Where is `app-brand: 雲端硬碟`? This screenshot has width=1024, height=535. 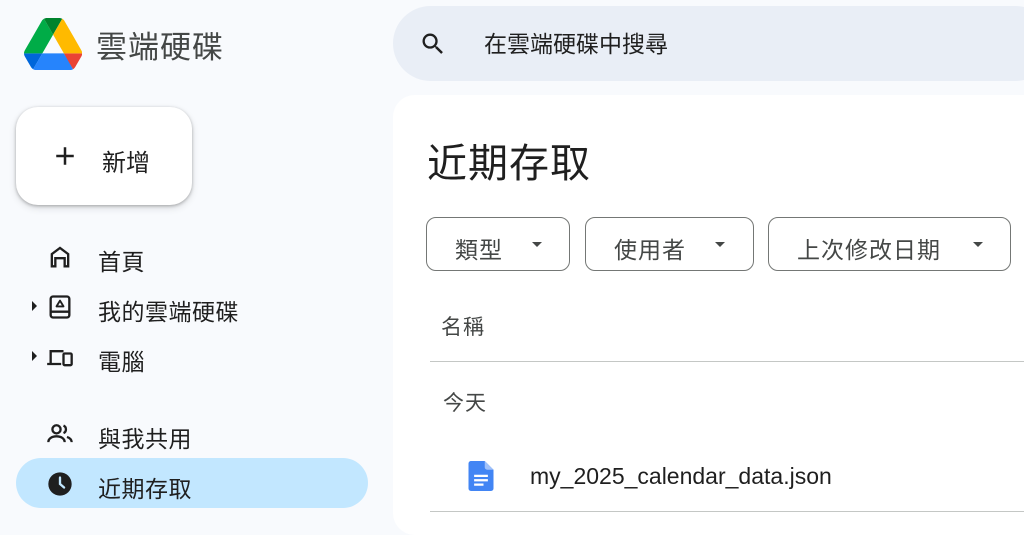
app-brand: 雲端硬碟 is located at coordinates (124, 44).